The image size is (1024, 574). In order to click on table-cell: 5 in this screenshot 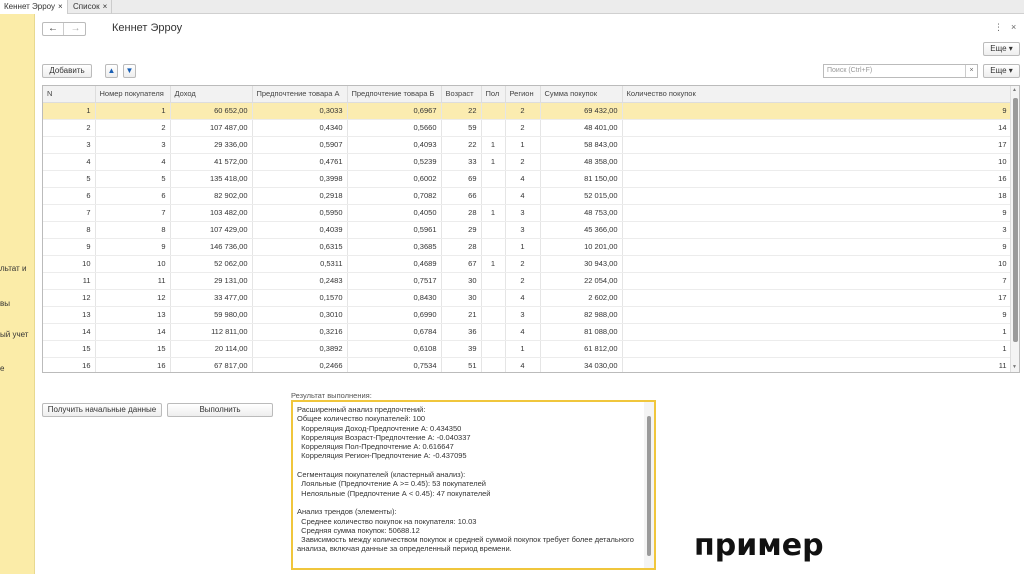, I will do `click(69, 179)`.